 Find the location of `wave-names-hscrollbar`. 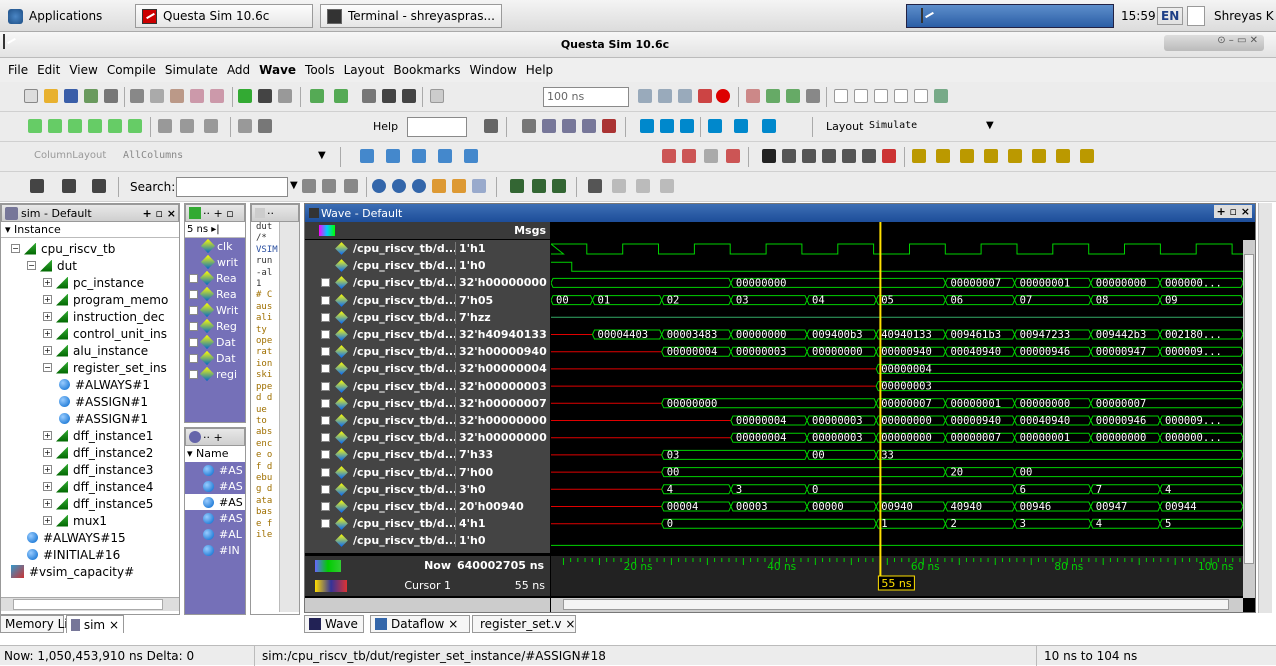

wave-names-hscrollbar is located at coordinates (427, 605).